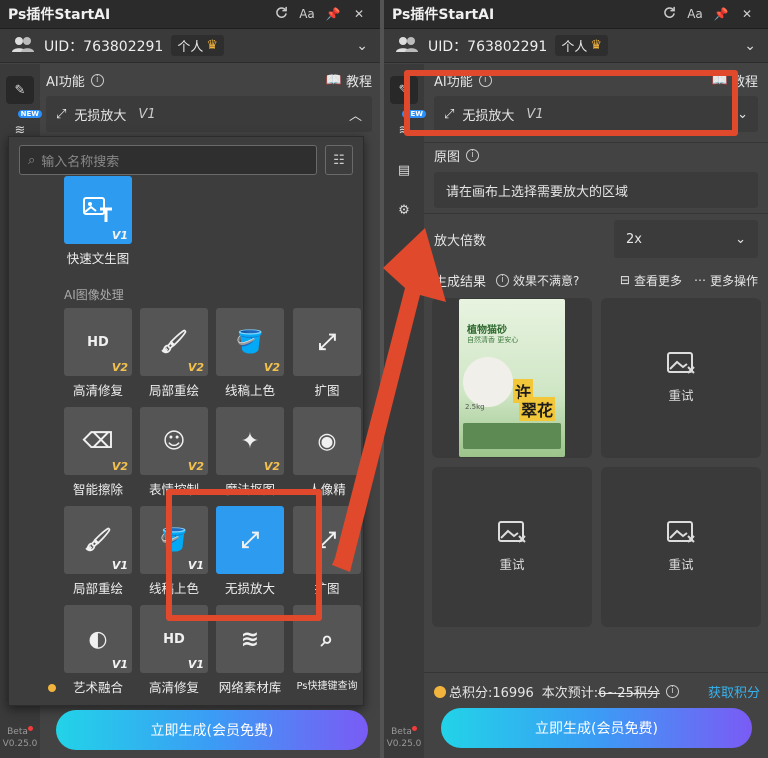  What do you see at coordinates (389, 400) in the screenshot?
I see `highlight-arrow` at bounding box center [389, 400].